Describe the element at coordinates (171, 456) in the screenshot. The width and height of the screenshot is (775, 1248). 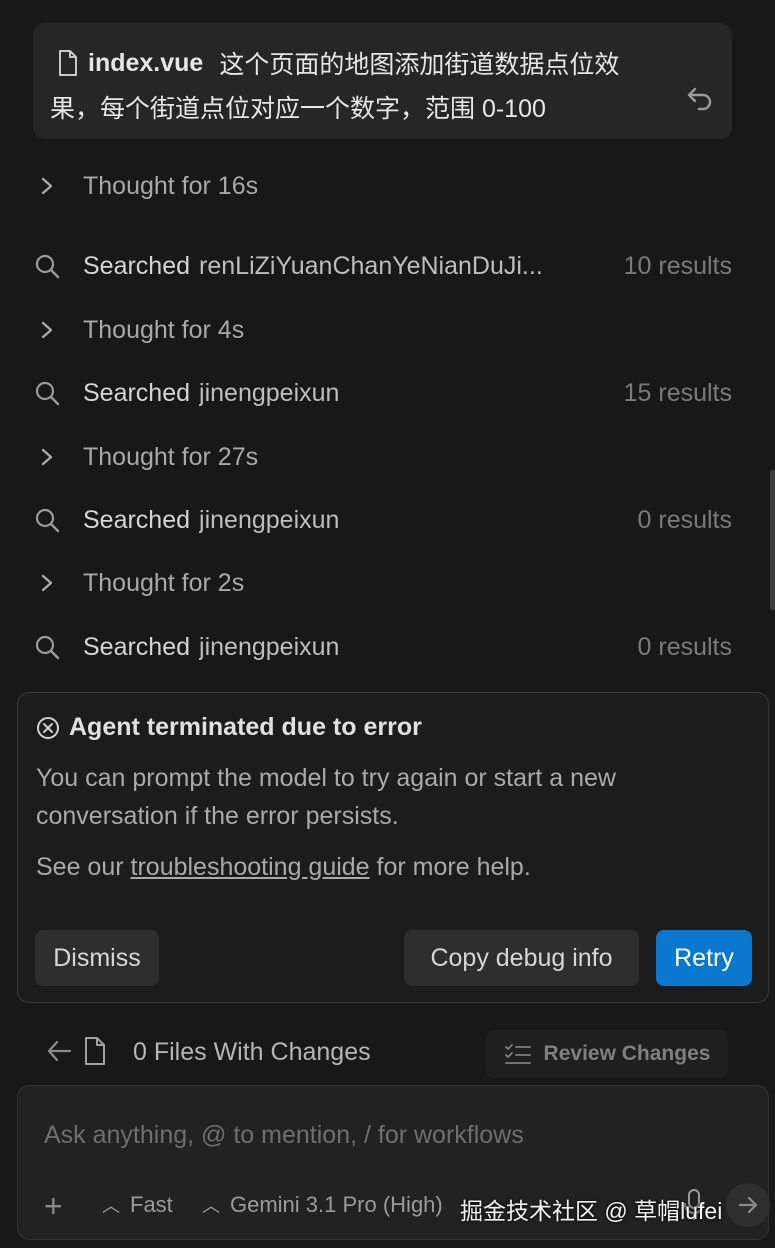
I see `thought-label: Thought for 27s` at that location.